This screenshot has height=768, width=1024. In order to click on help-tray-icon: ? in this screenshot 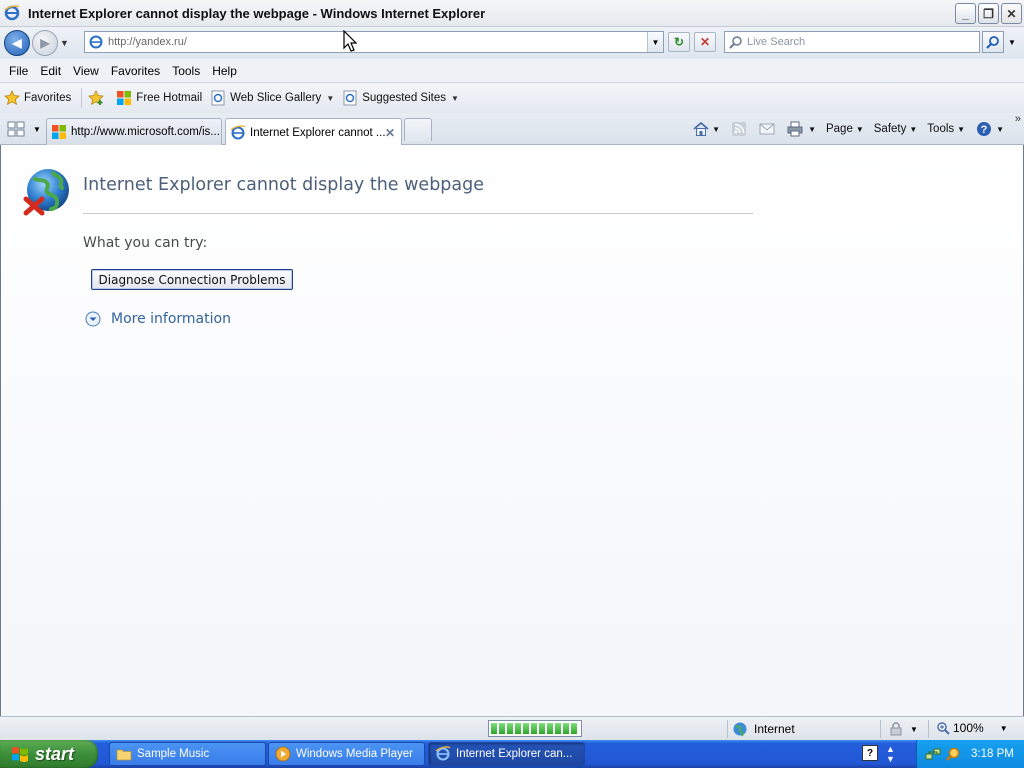, I will do `click(870, 753)`.